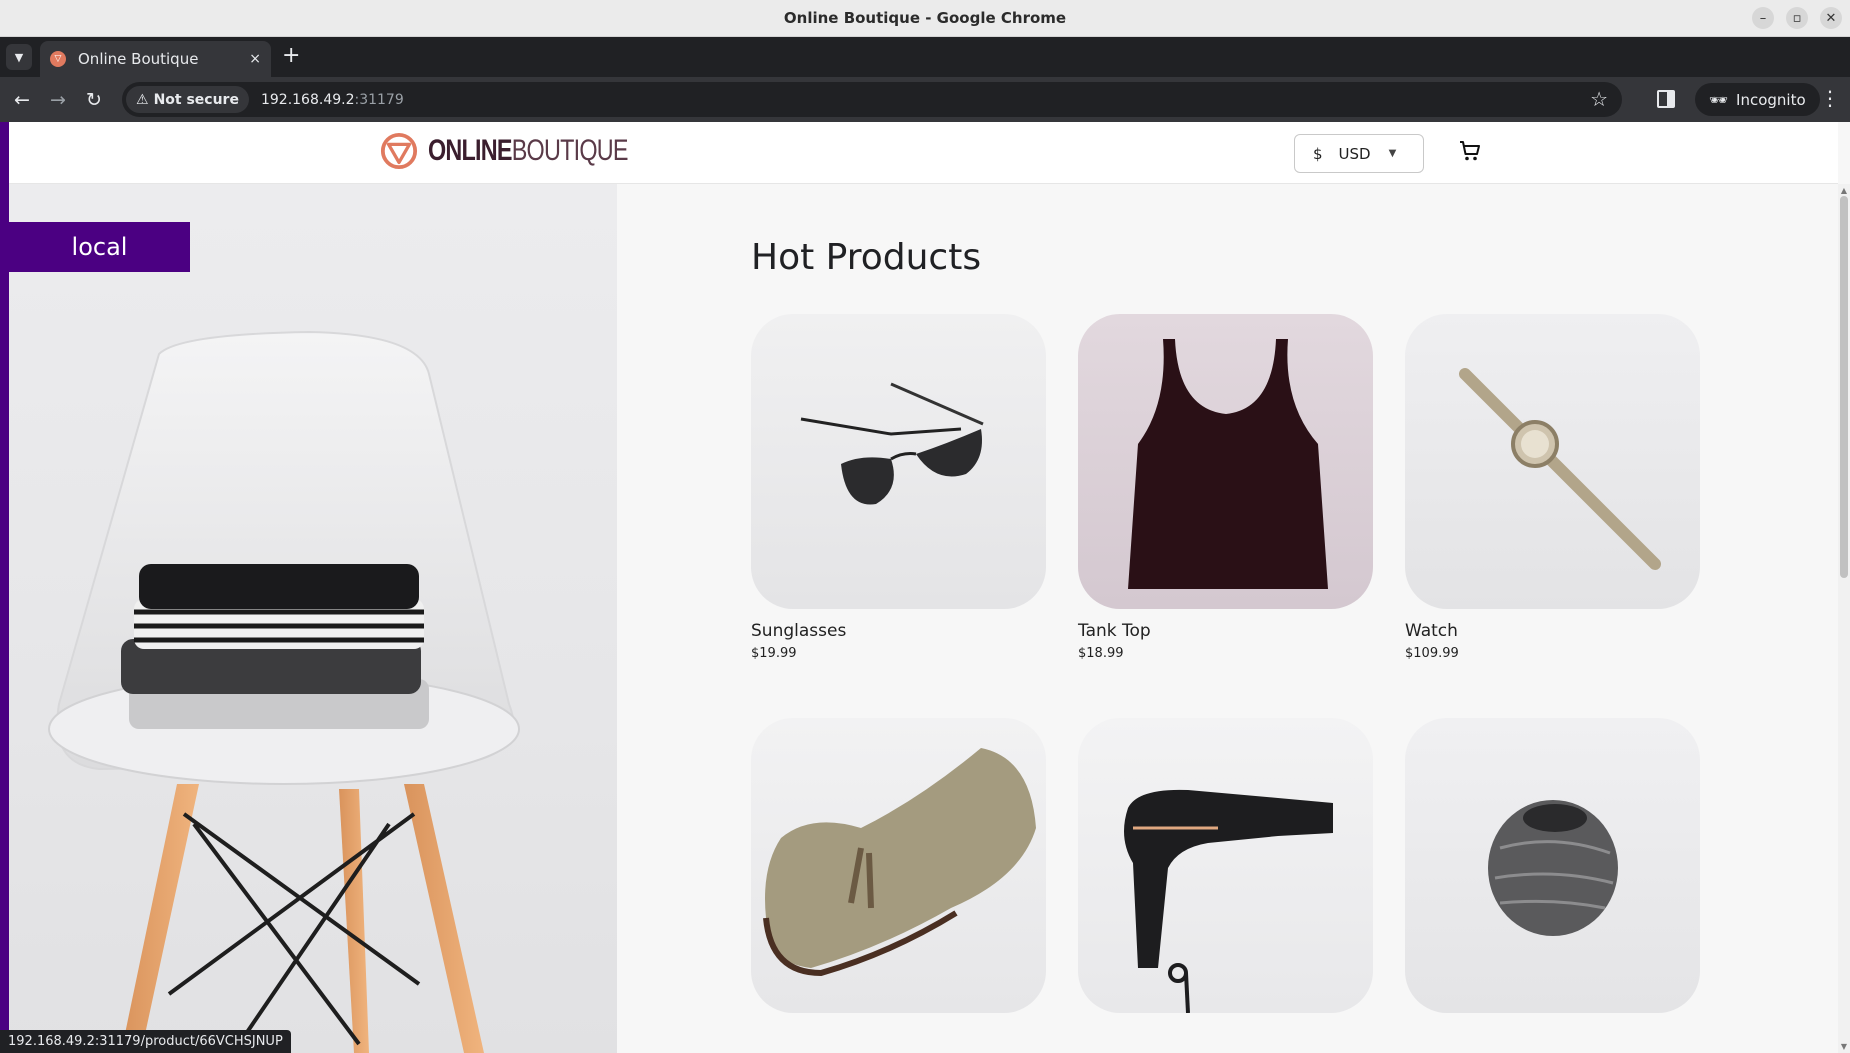  I want to click on url-text: 192.168.49.2:31179, so click(332, 100).